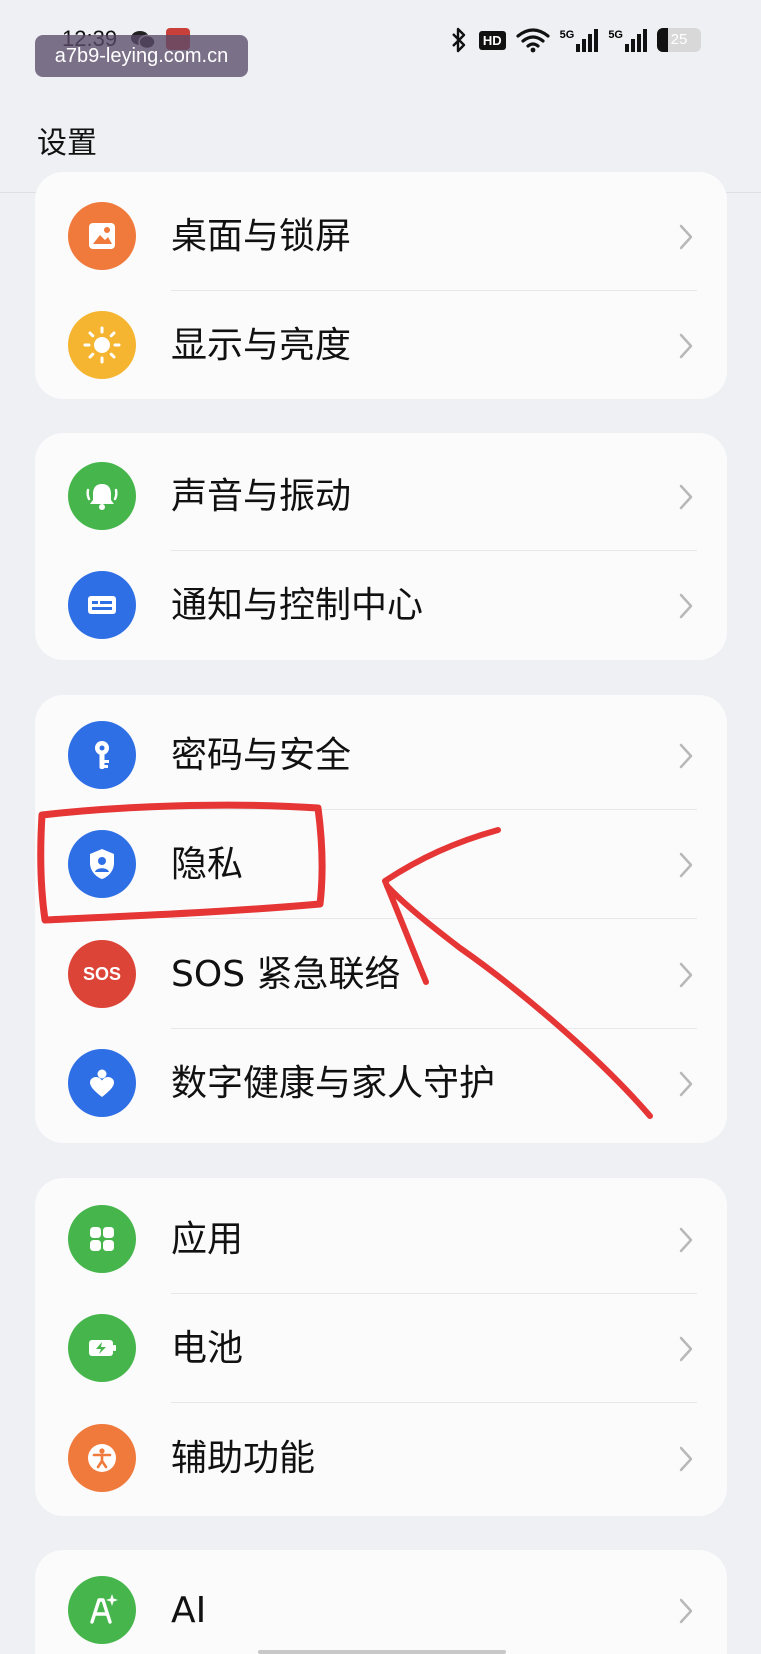  What do you see at coordinates (261, 496) in the screenshot?
I see `settings-item-label: 声音与振动` at bounding box center [261, 496].